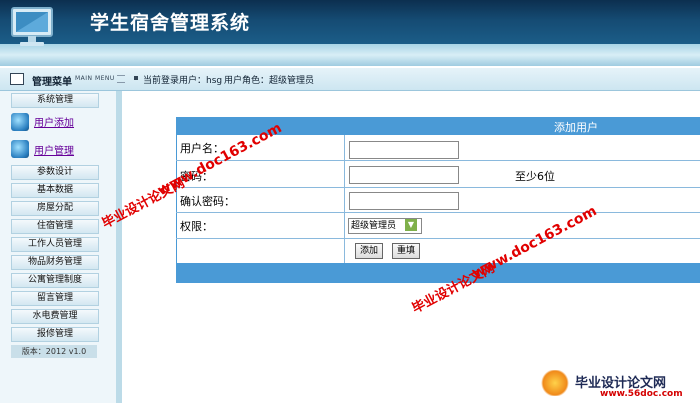  I want to click on password-input, so click(404, 175).